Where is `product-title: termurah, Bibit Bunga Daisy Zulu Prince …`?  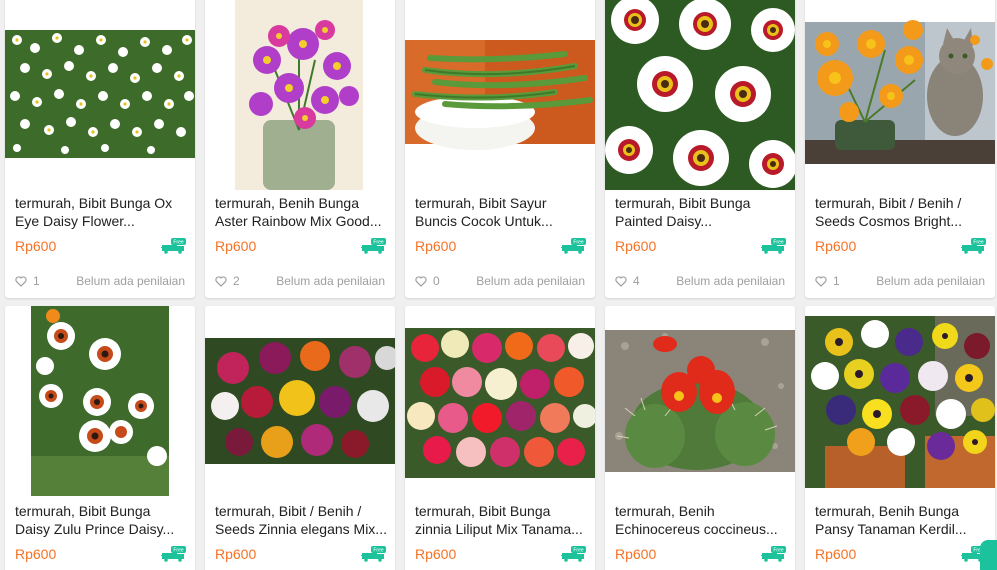 product-title: termurah, Bibit Bunga Daisy Zulu Prince … is located at coordinates (101, 520).